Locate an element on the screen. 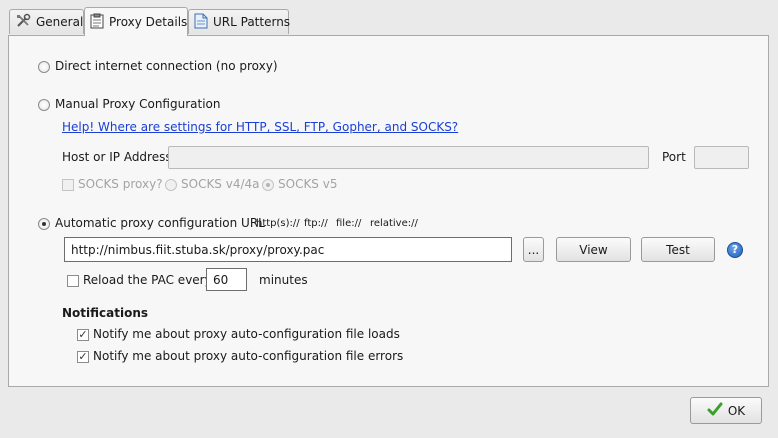 The height and width of the screenshot is (438, 778). test-button: Test is located at coordinates (678, 249).